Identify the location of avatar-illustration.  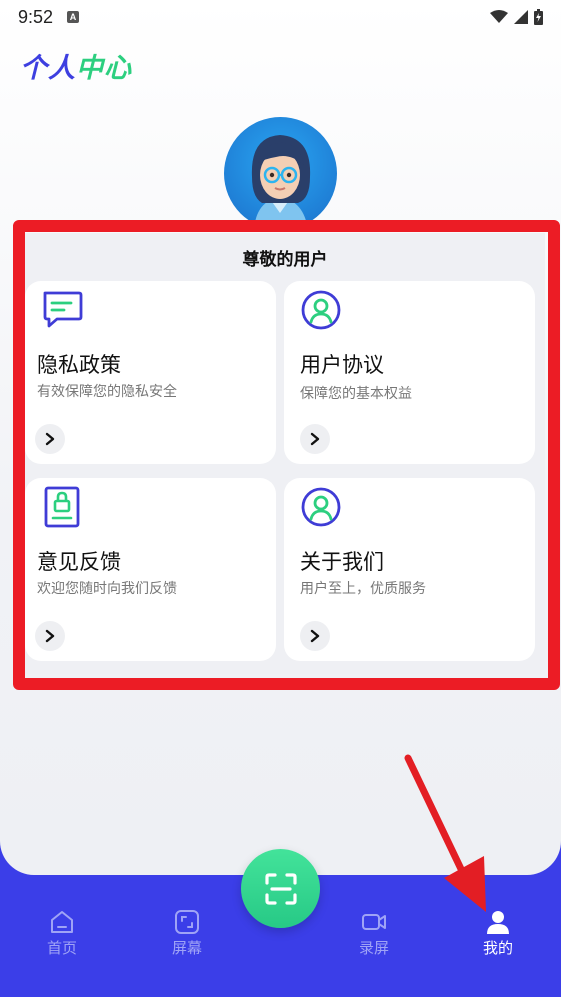
(281, 182).